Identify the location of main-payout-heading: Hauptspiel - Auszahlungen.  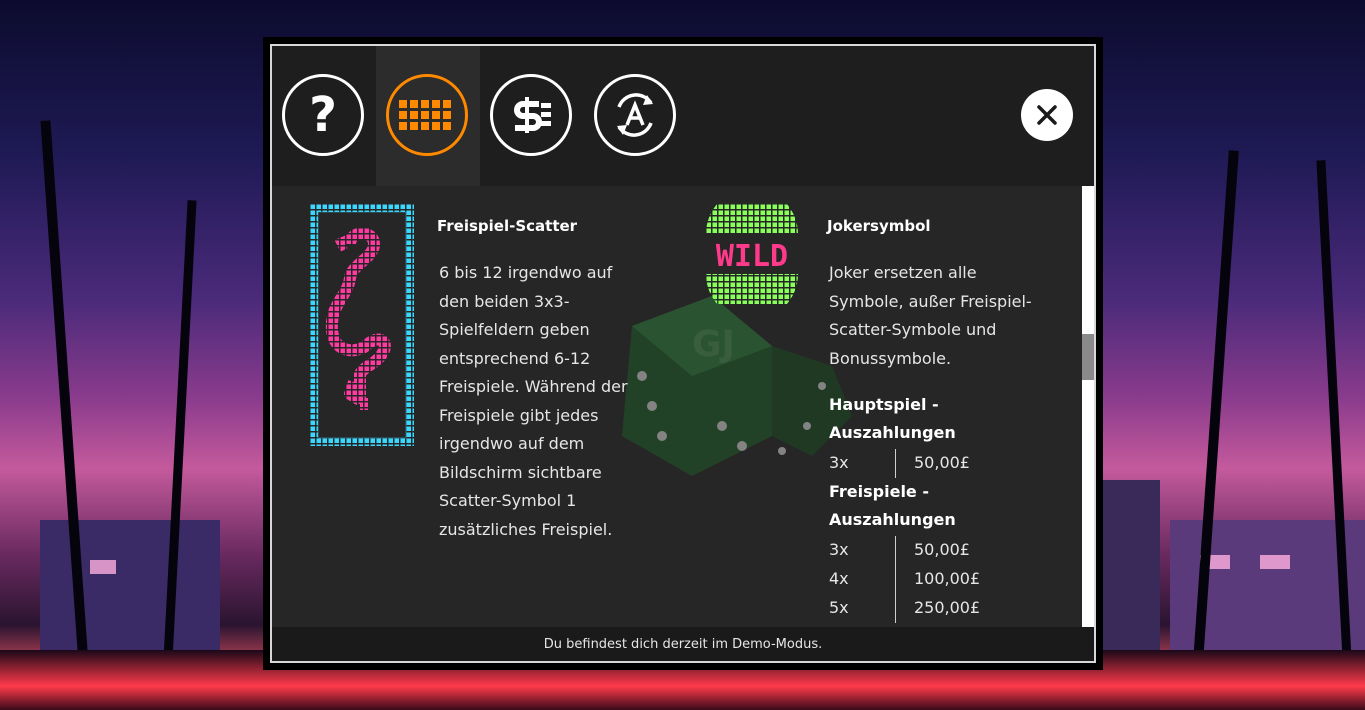
(892, 419).